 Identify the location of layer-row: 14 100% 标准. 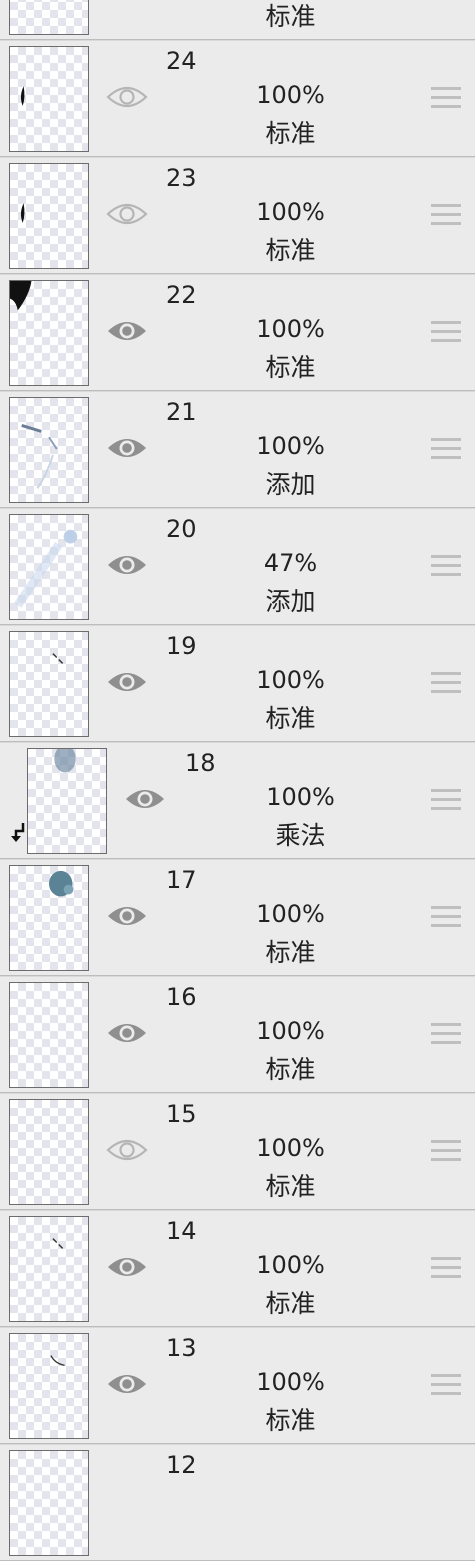
(237, 1269).